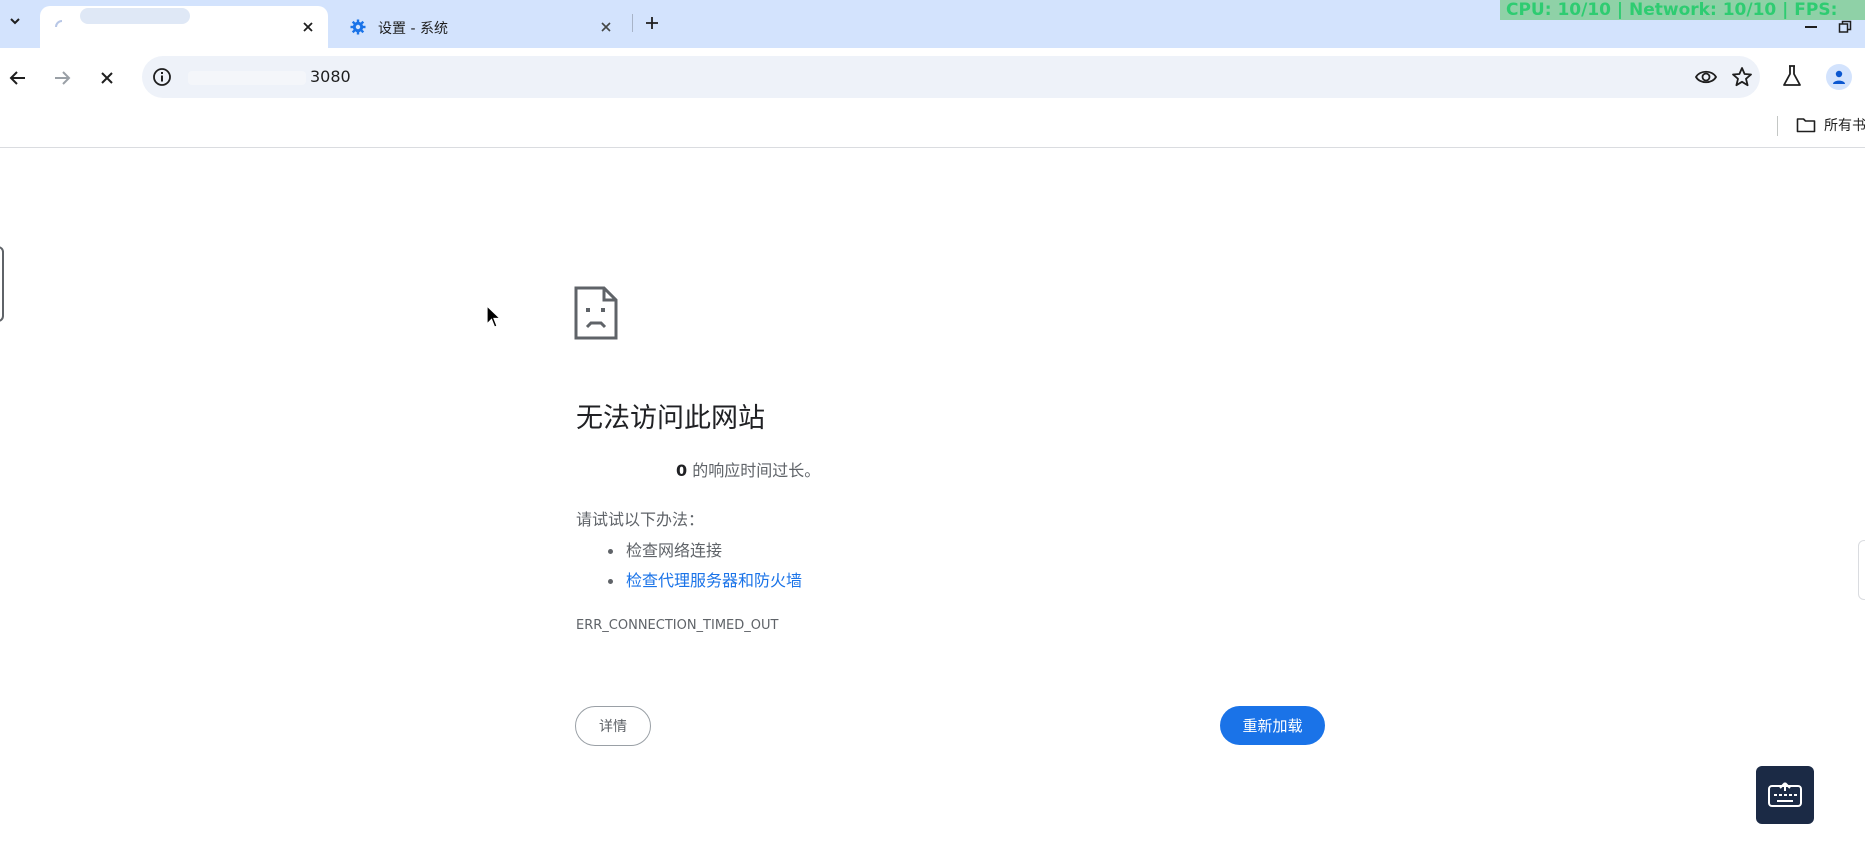 This screenshot has height=858, width=1865. What do you see at coordinates (1682, 10) in the screenshot?
I see `performance-overlay: CPU: 10/10 | Network: 10/10 | FPS:` at bounding box center [1682, 10].